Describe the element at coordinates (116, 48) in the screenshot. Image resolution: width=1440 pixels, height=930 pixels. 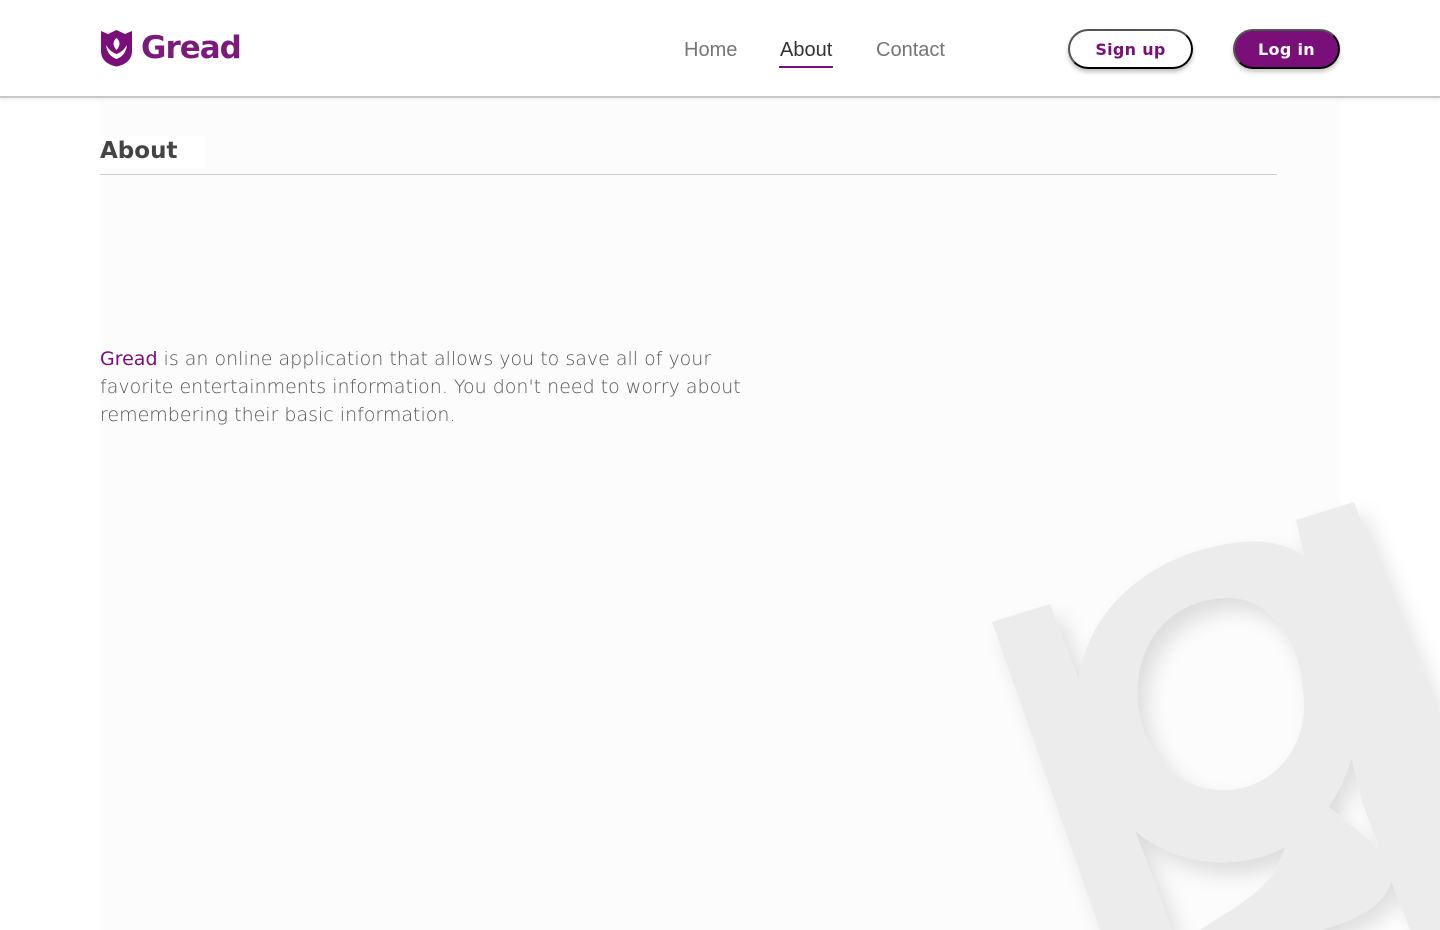
I see `shield-leaf-icon` at that location.